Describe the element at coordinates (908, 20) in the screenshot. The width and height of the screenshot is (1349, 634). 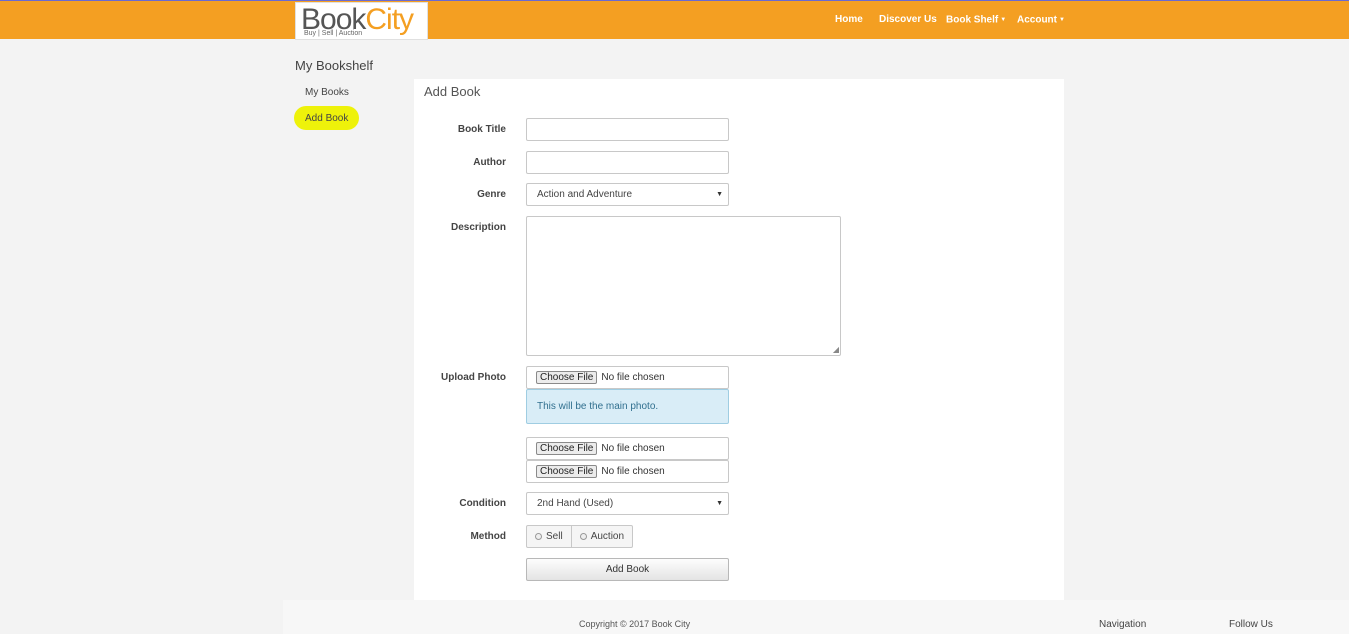
I see `nav-discover-us: Discover Us` at that location.